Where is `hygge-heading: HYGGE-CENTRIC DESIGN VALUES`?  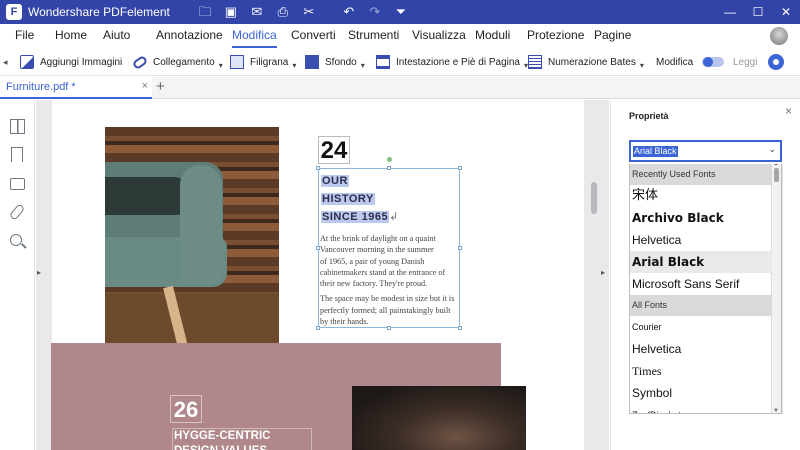
hygge-heading: HYGGE-CENTRIC DESIGN VALUES is located at coordinates (242, 439).